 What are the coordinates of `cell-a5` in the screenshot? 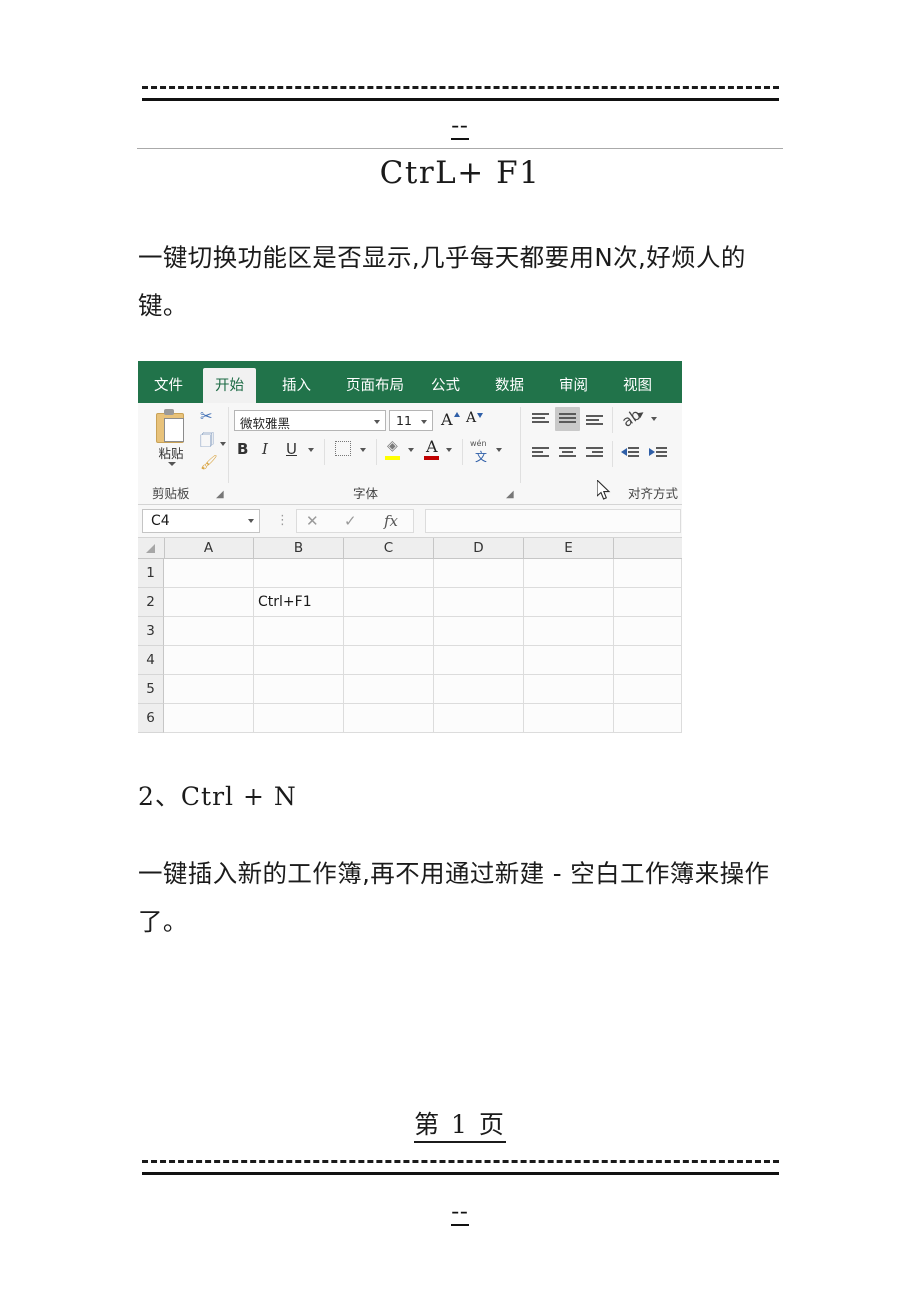 It's located at (209, 689).